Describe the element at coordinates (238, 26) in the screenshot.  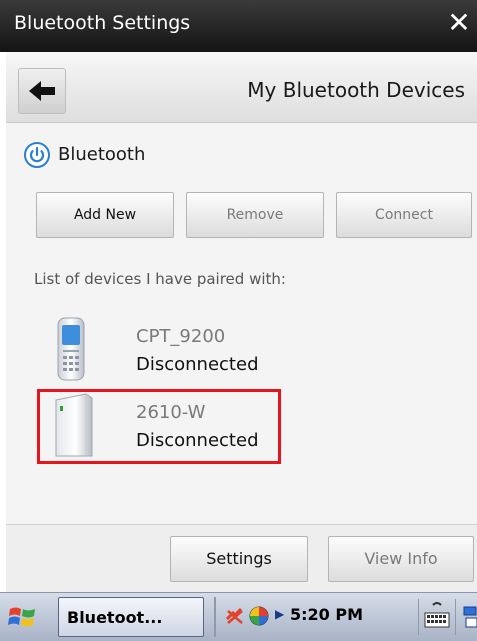
I see `title-bar: Bluetooth Settings ✕` at that location.